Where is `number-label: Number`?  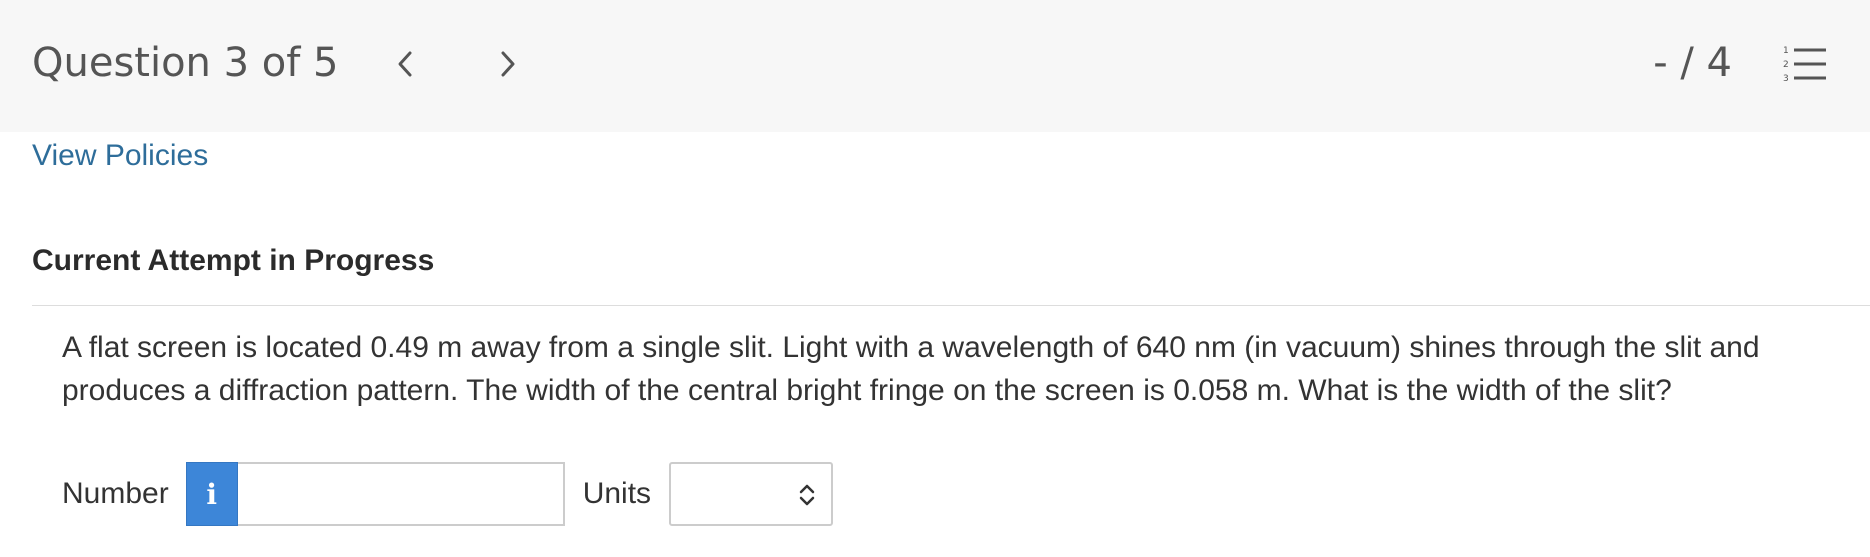
number-label: Number is located at coordinates (115, 493).